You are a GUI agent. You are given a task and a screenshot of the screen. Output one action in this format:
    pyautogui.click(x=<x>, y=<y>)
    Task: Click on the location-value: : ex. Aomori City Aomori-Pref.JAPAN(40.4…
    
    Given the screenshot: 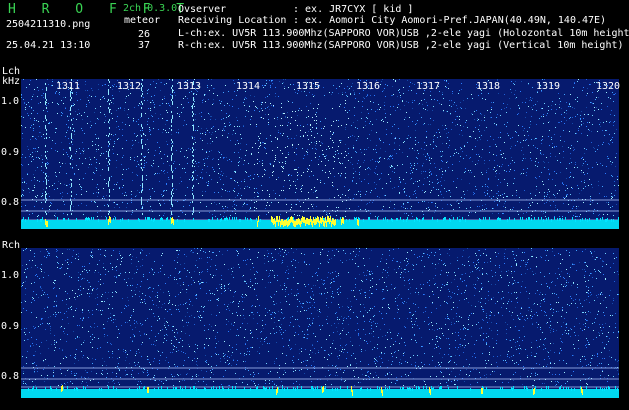 What is the action you would take?
    pyautogui.click(x=450, y=20)
    